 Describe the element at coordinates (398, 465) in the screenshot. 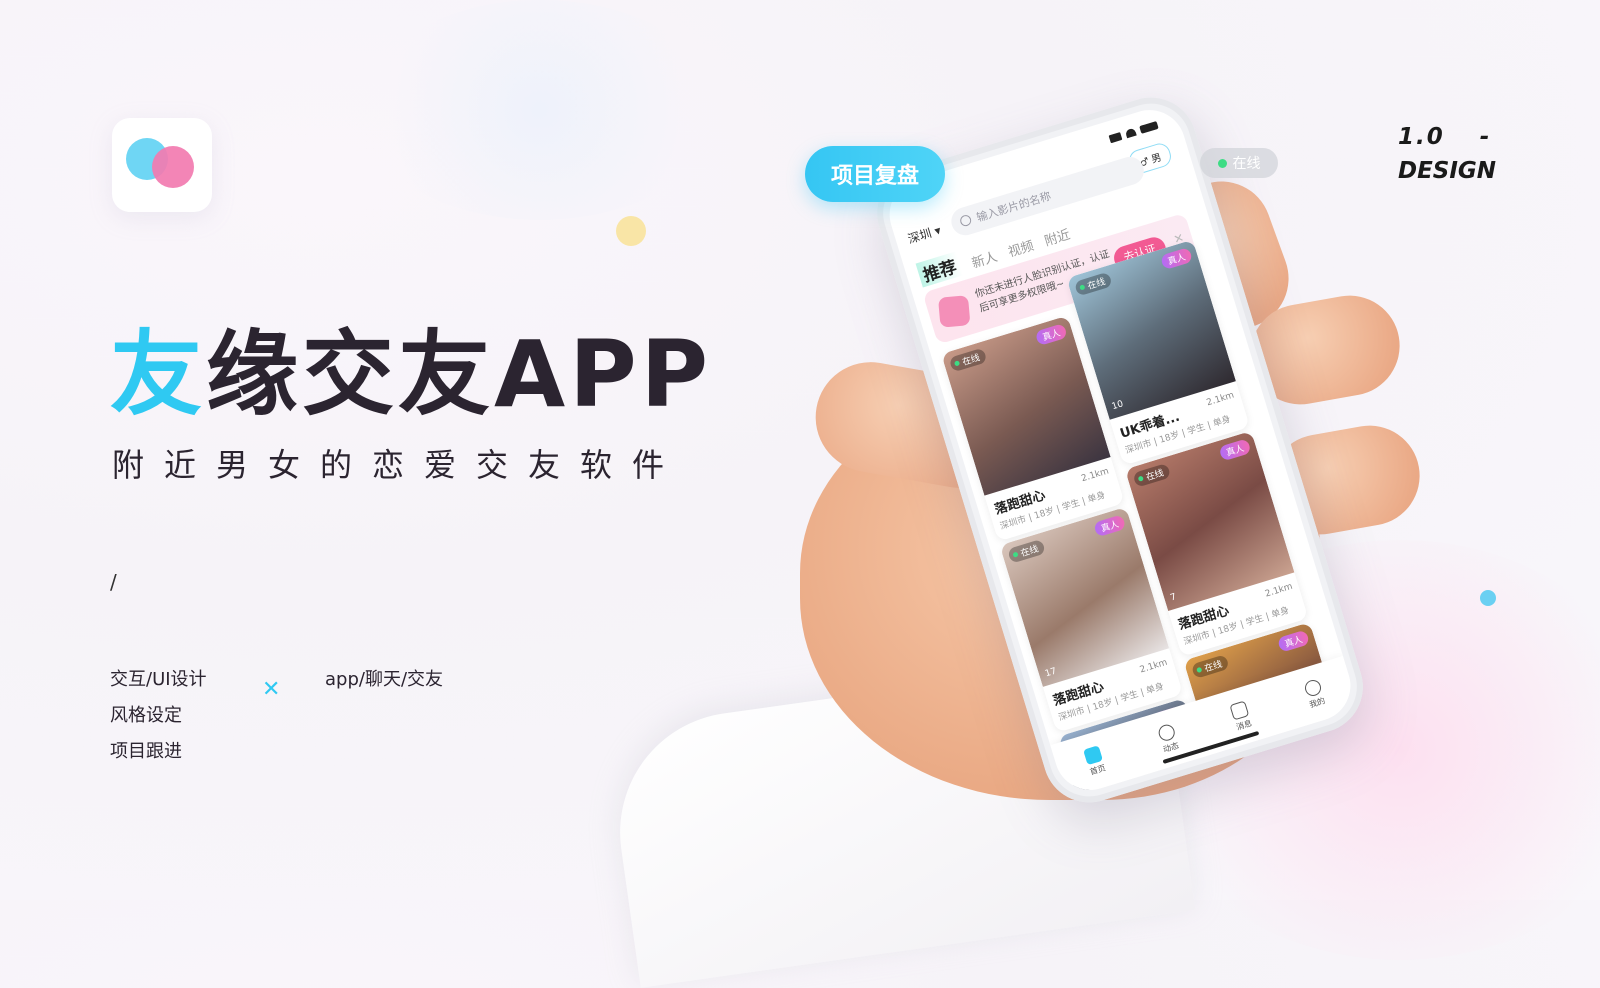

I see `hero-subtitle: 附近男女的恋爱交友软件` at that location.